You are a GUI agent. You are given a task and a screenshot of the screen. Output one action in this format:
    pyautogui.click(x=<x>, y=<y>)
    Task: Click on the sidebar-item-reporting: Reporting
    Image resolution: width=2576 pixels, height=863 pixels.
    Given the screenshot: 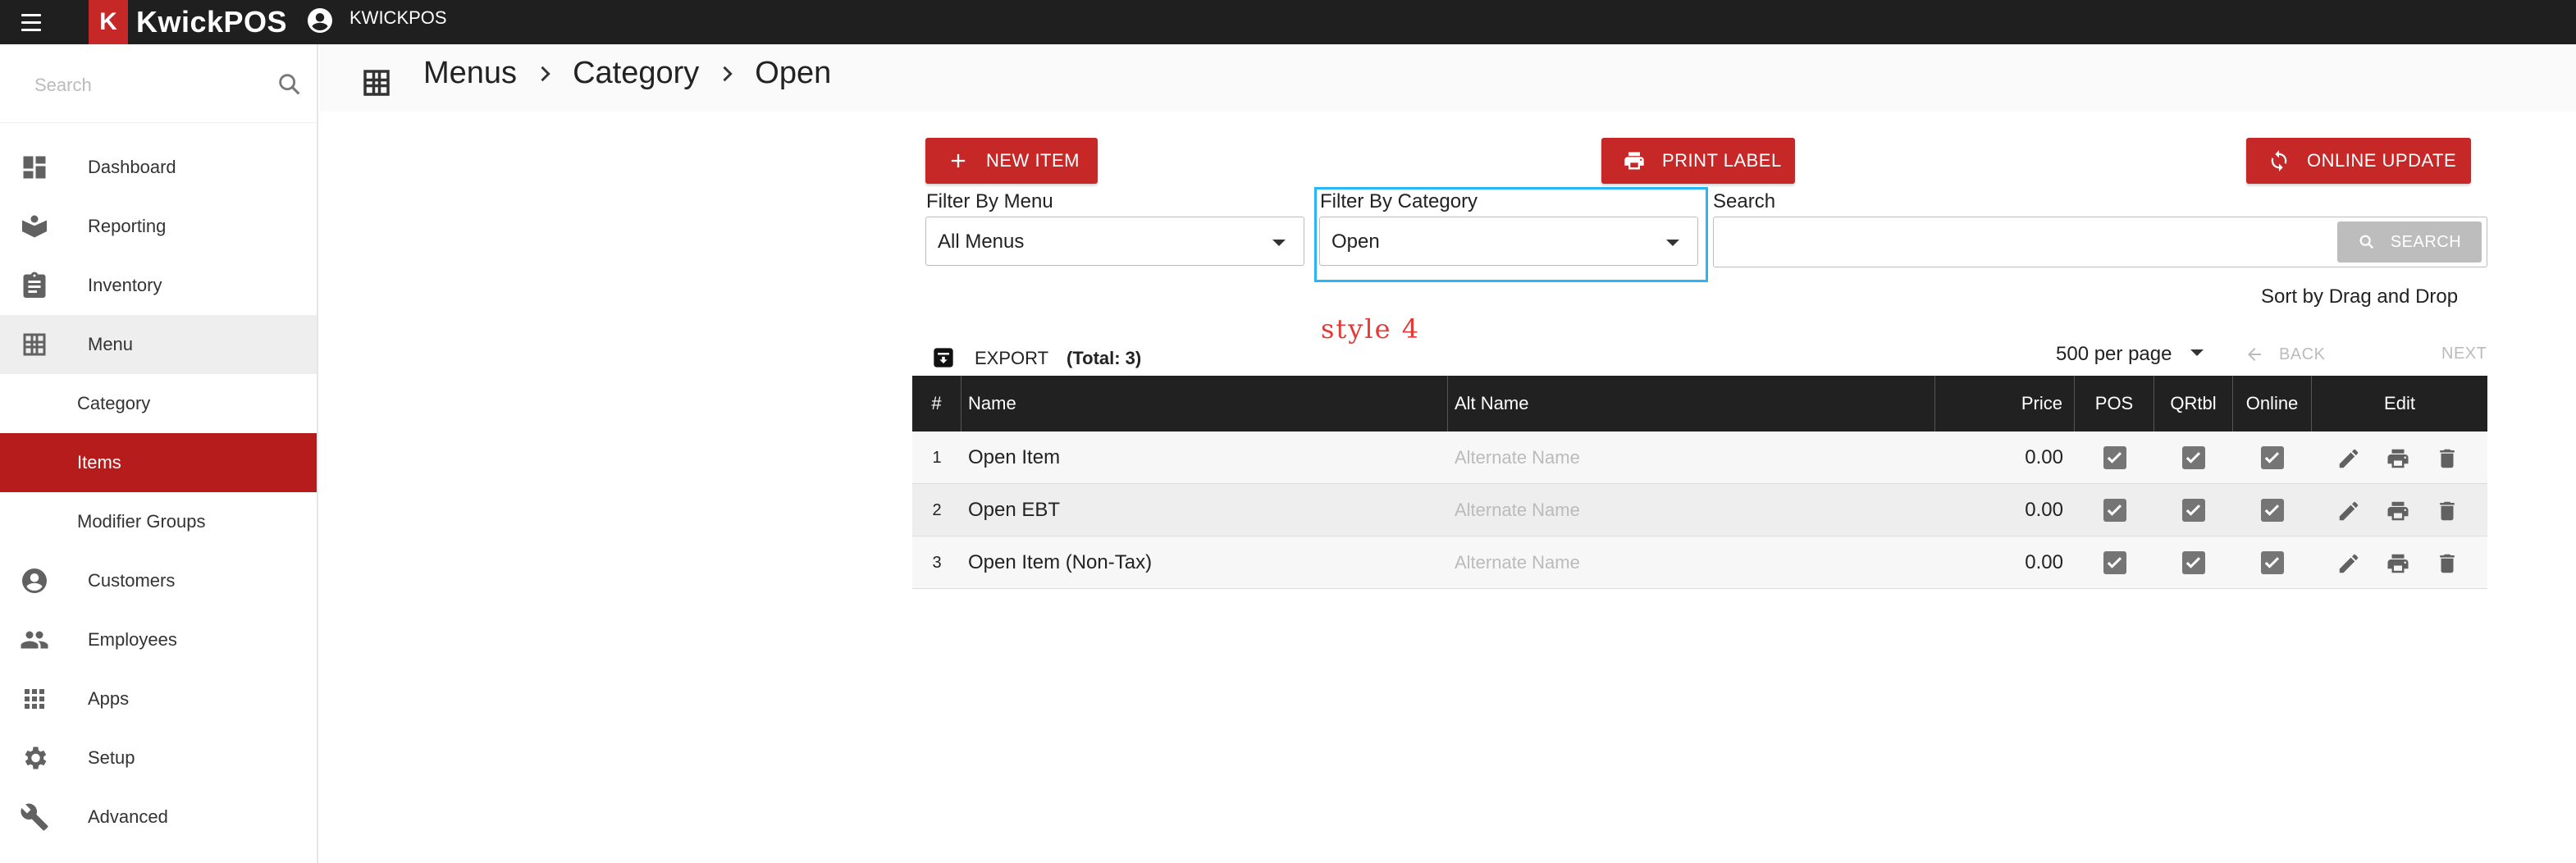 What is the action you would take?
    pyautogui.click(x=158, y=227)
    